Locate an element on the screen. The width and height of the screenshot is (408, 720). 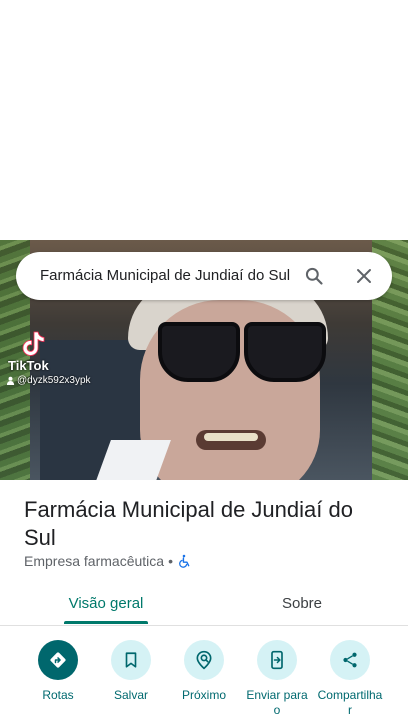
place-subtitle: Empresa farmacêutica • is located at coordinates (107, 561).